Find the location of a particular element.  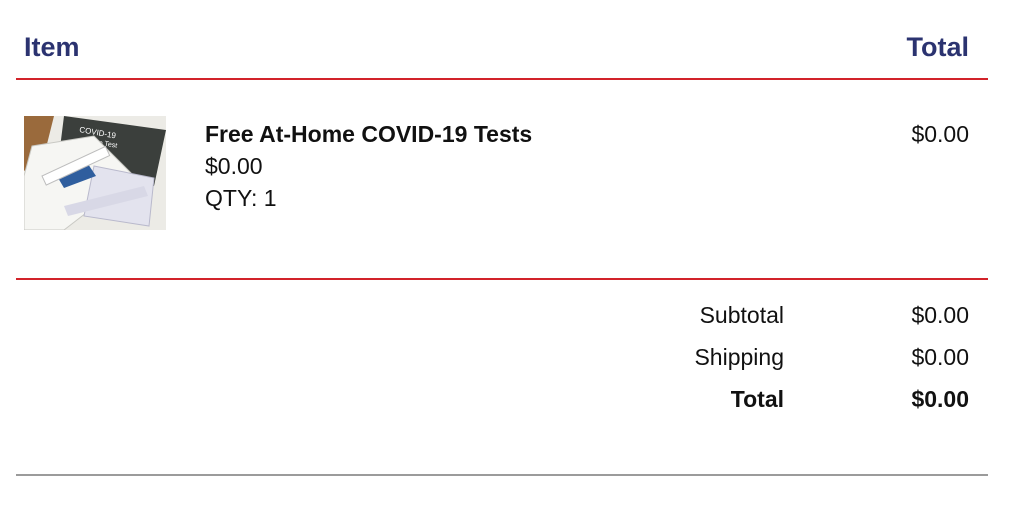

test-kit-illustration: COVID-19 Home Test is located at coordinates (95, 173).